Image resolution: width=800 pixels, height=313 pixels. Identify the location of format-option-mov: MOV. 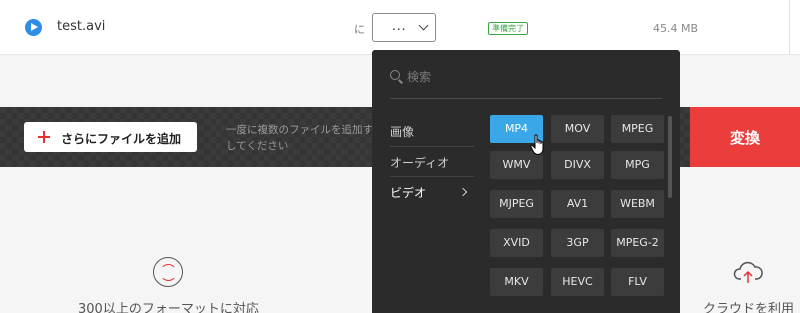
(577, 129).